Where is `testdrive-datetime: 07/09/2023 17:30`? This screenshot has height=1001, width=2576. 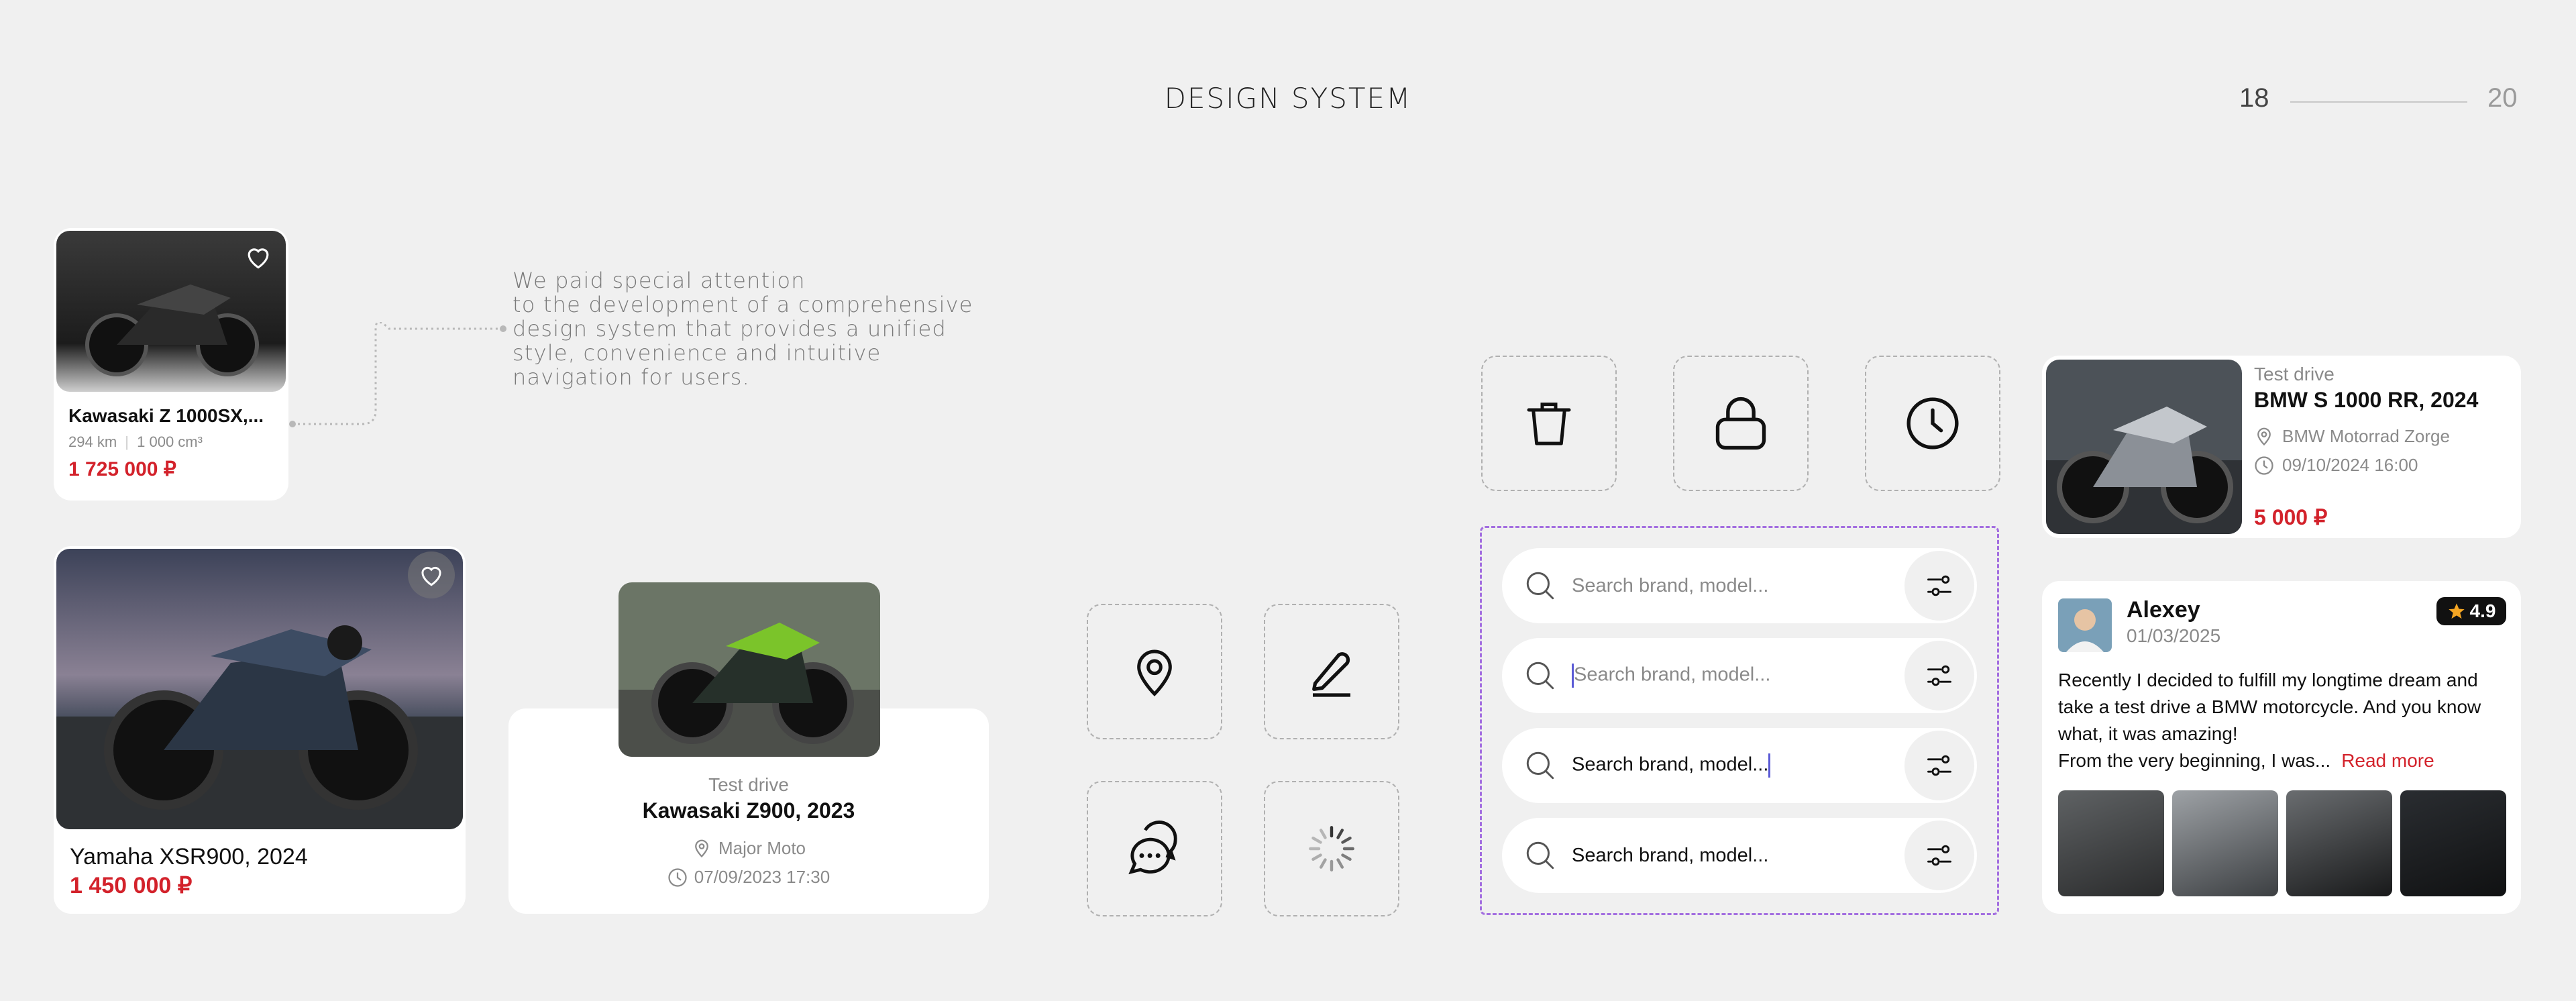 testdrive-datetime: 07/09/2023 17:30 is located at coordinates (748, 877).